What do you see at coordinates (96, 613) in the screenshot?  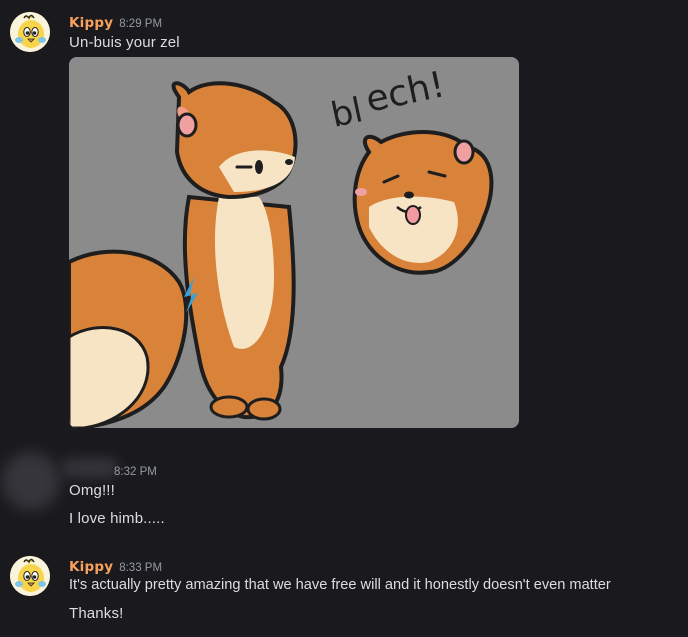 I see `message-text: Thanks!` at bounding box center [96, 613].